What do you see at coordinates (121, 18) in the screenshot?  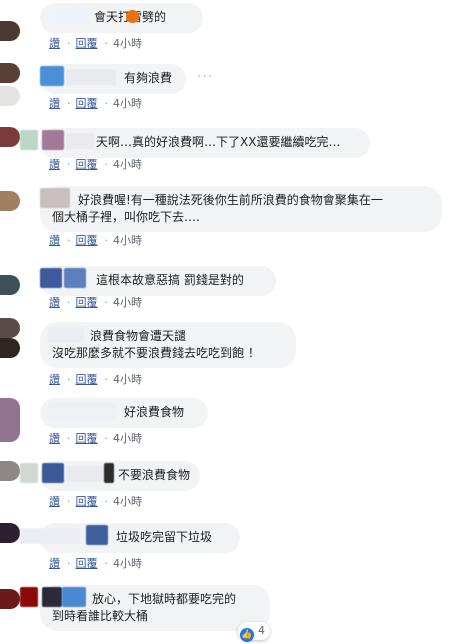 I see `comment-bubble: 會天打雷劈的` at bounding box center [121, 18].